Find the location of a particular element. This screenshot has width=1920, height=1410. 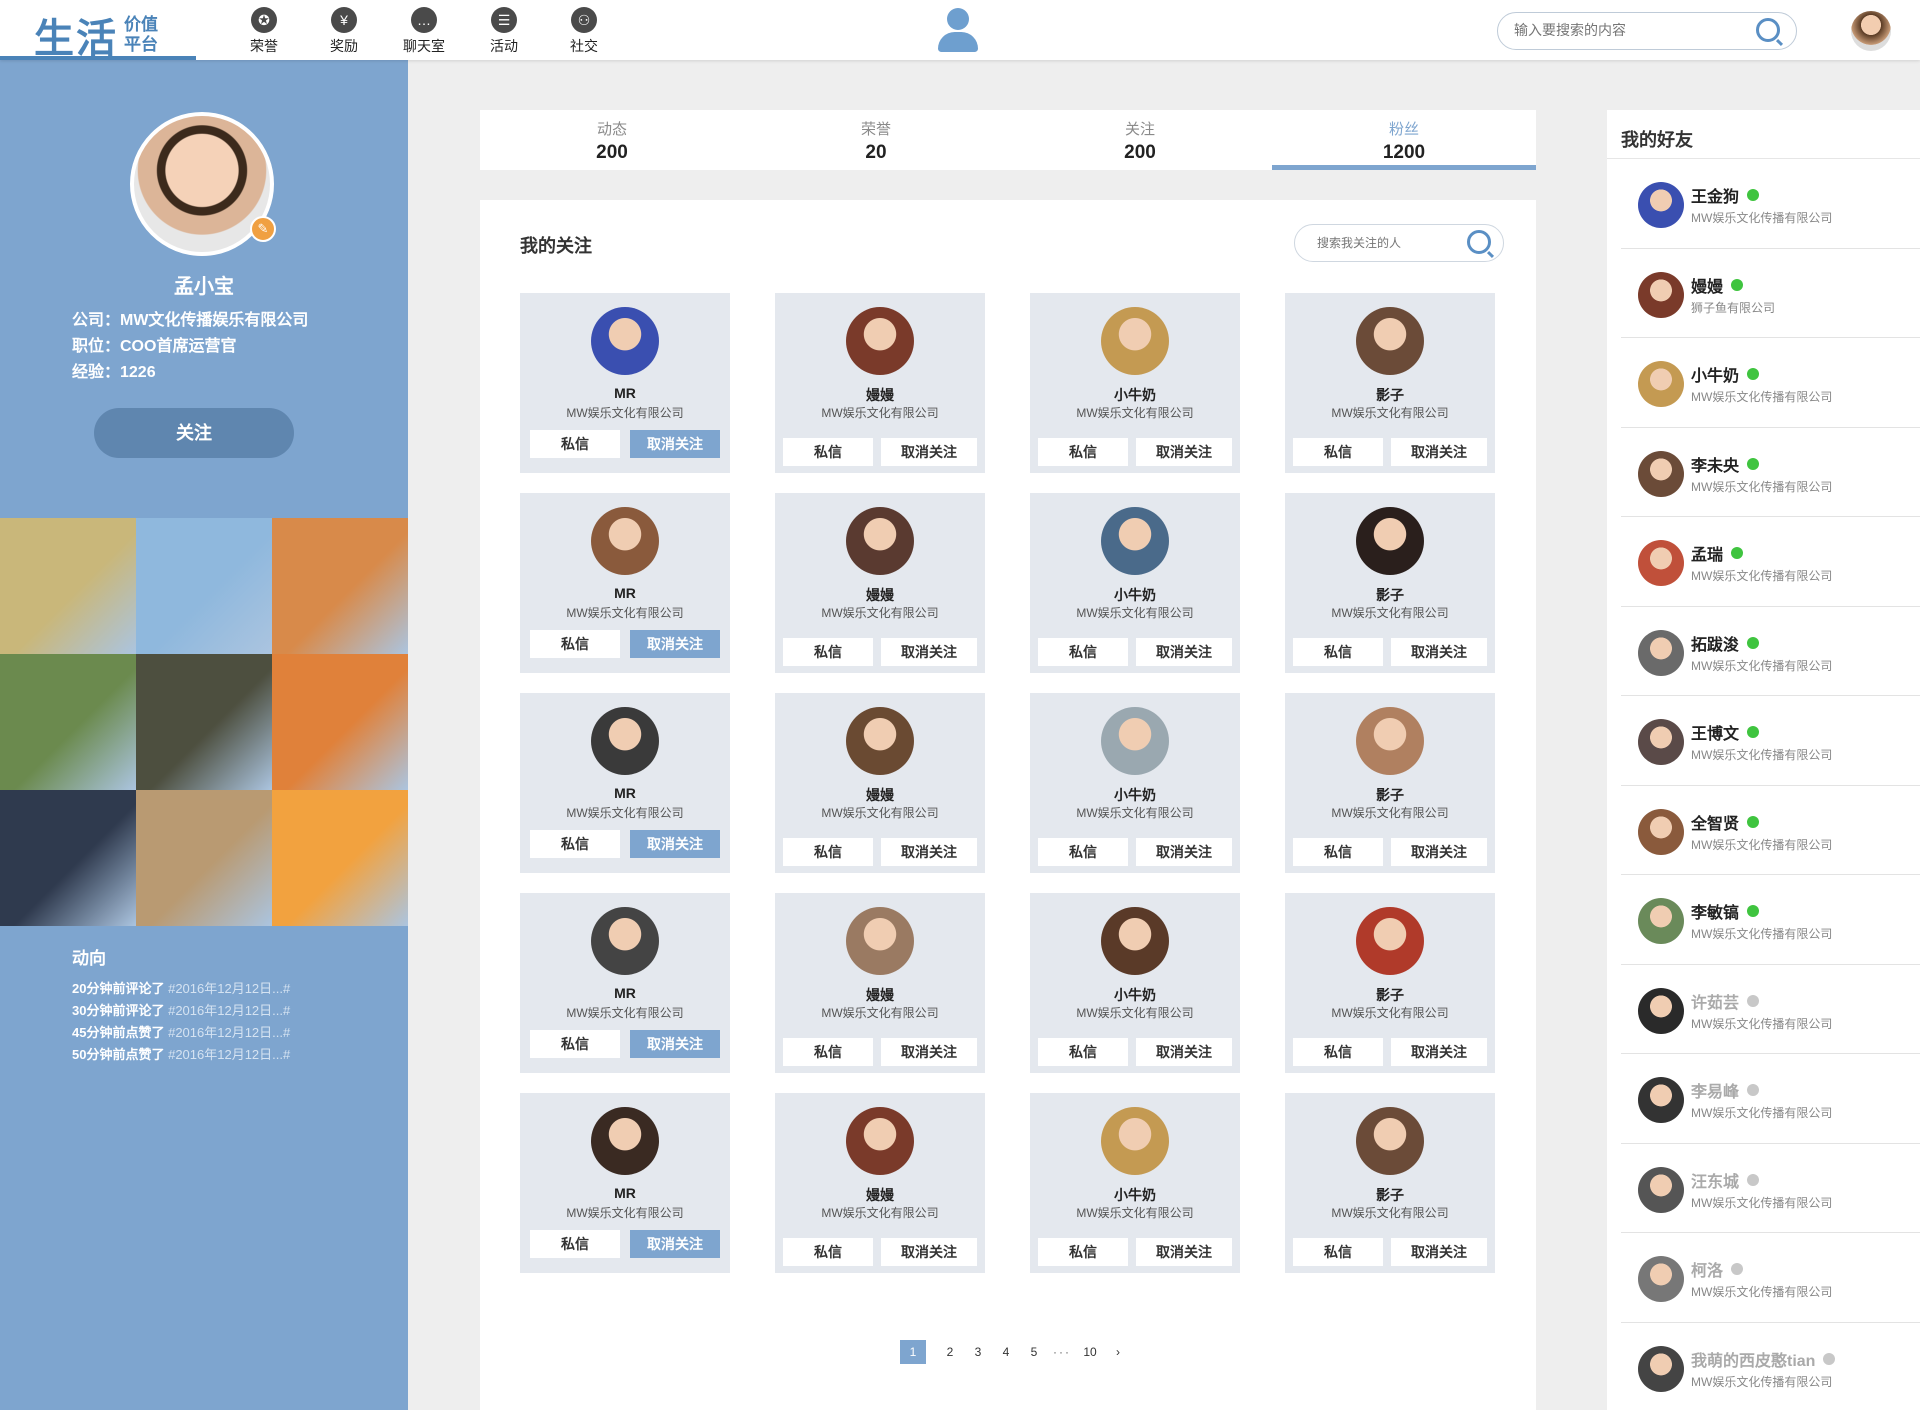

page-3: 3 is located at coordinates (978, 1352).